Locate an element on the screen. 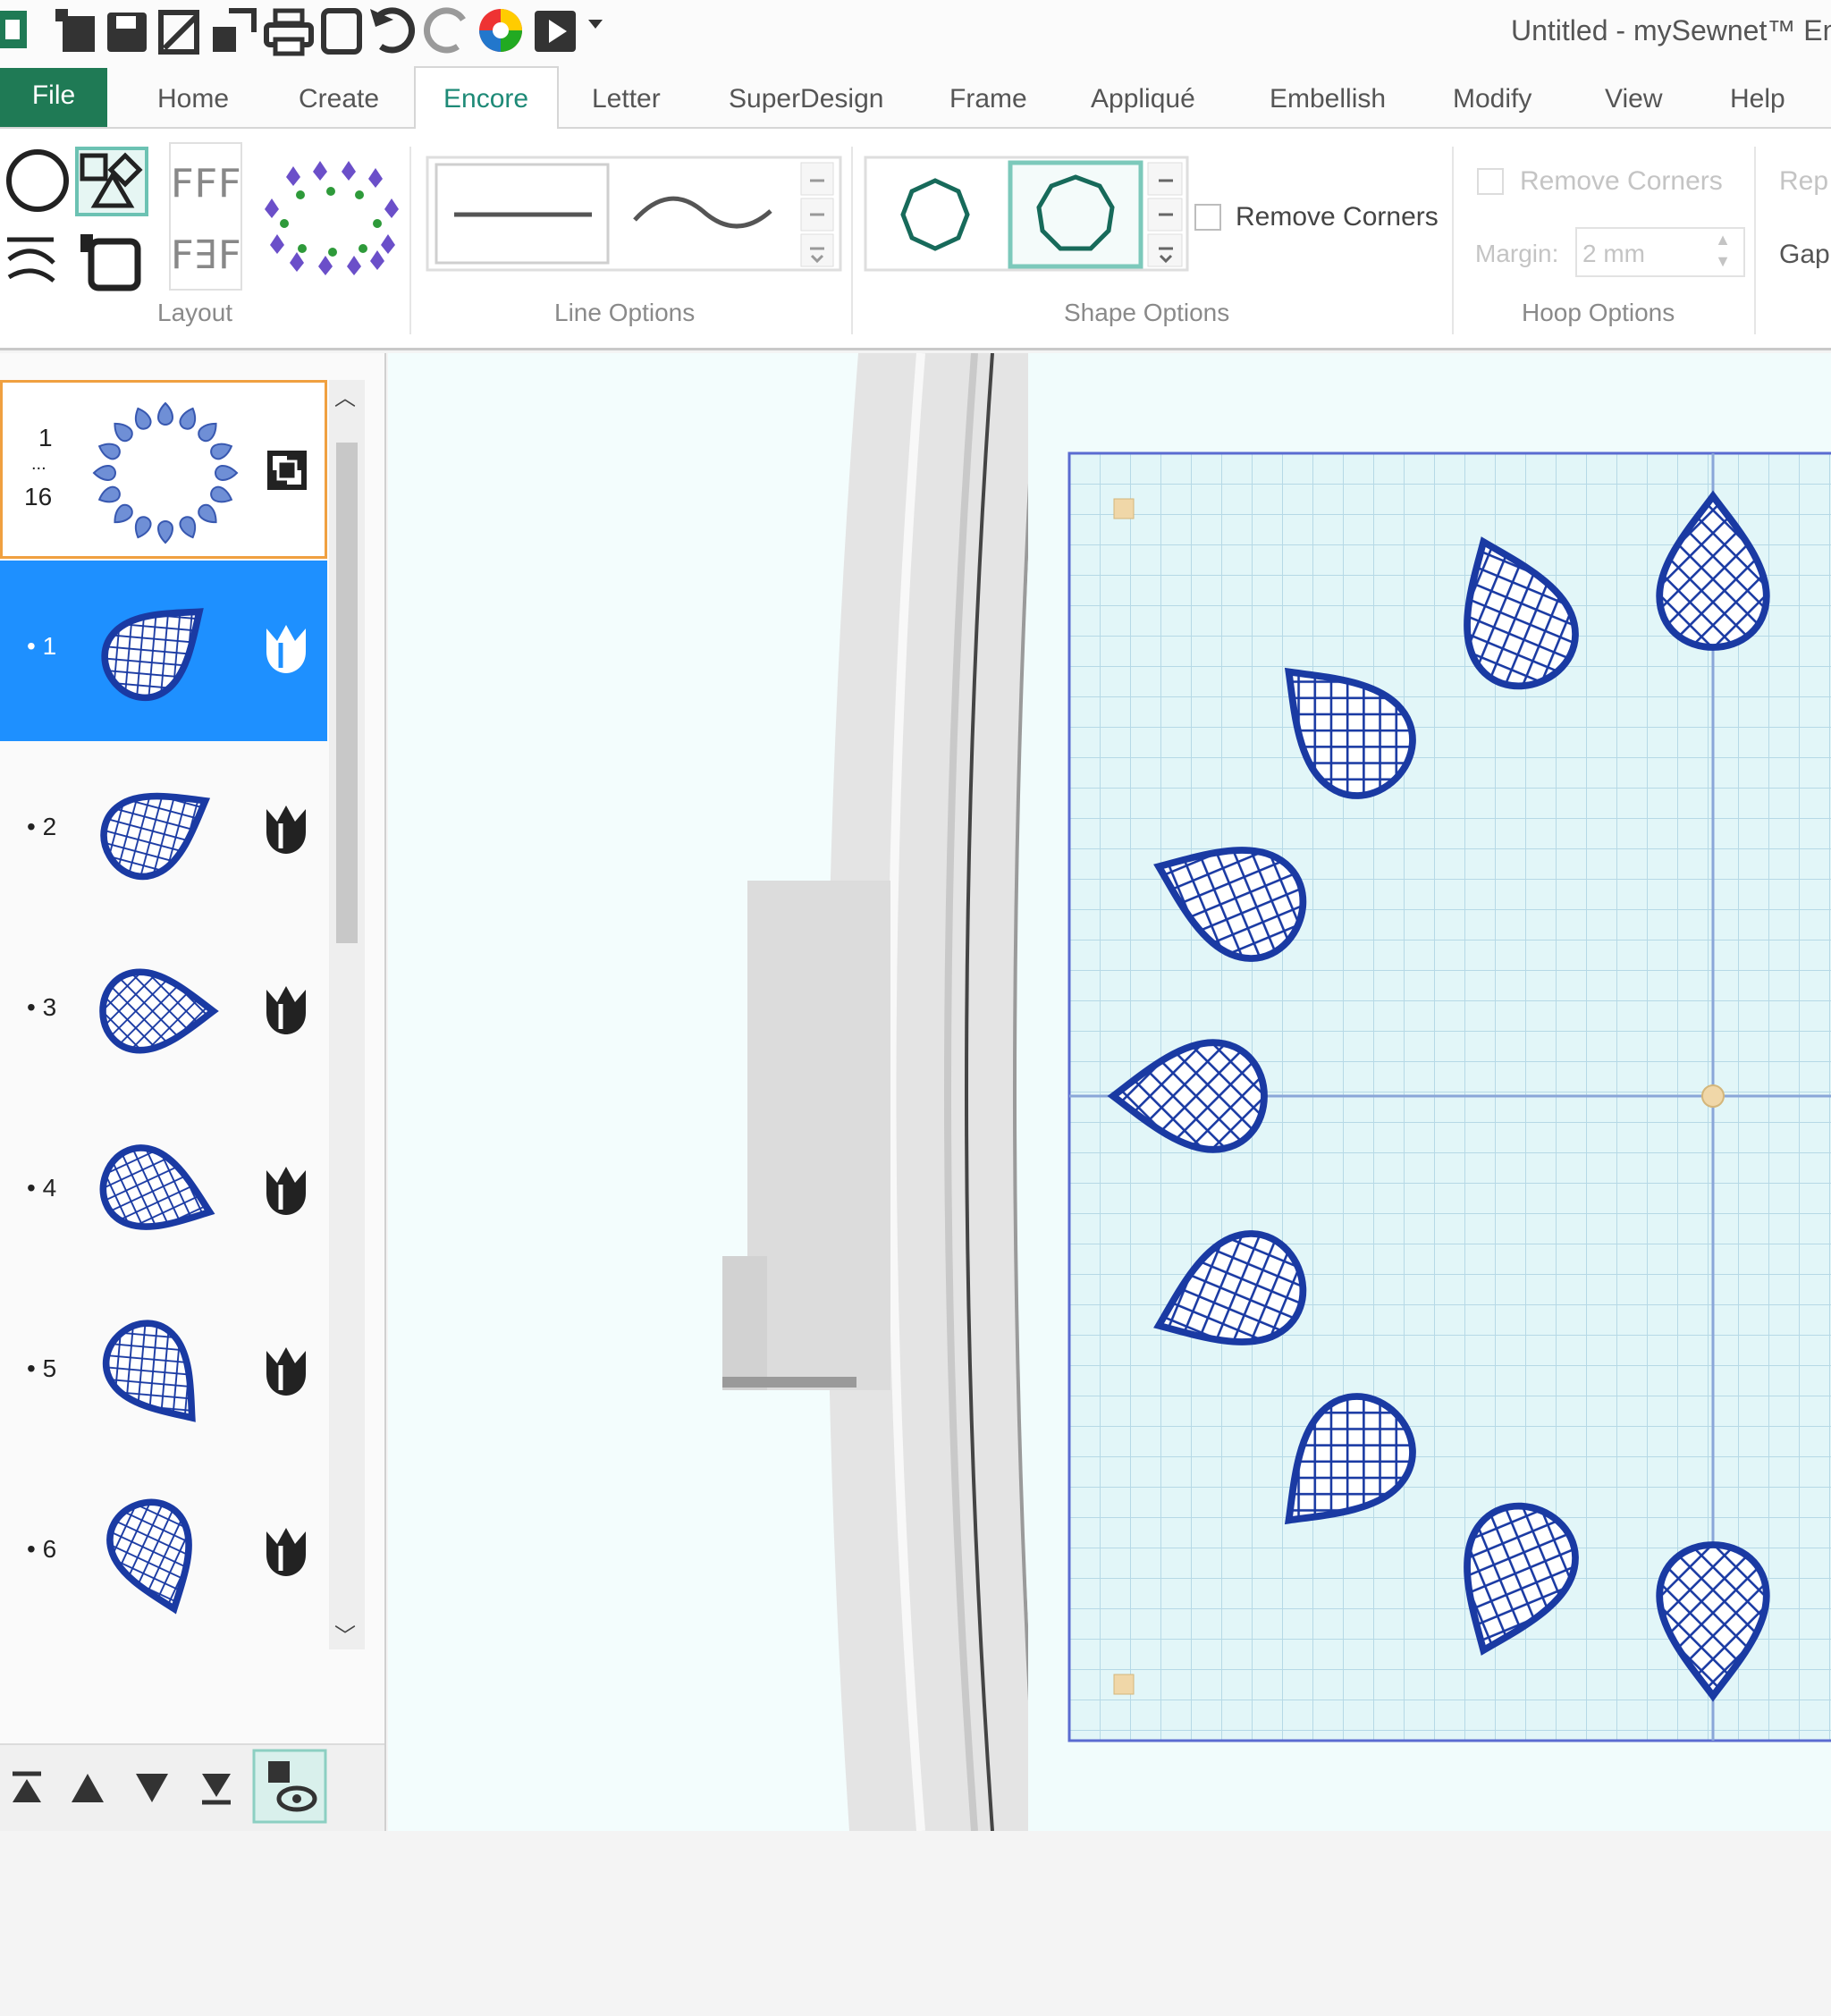  layout-group-label: Layout is located at coordinates (195, 312).